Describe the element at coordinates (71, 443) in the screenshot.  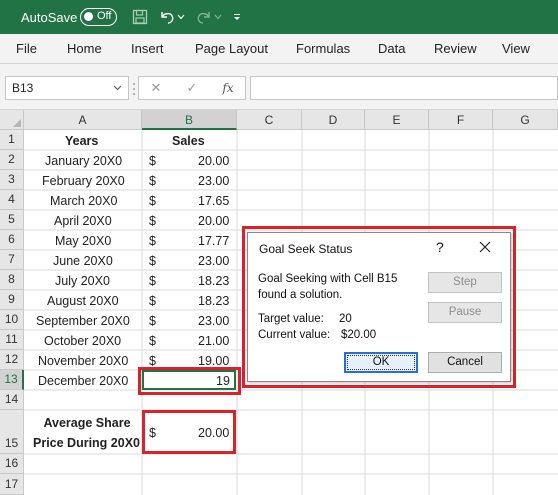
I see `average-label-line2: Price During 20X0` at that location.